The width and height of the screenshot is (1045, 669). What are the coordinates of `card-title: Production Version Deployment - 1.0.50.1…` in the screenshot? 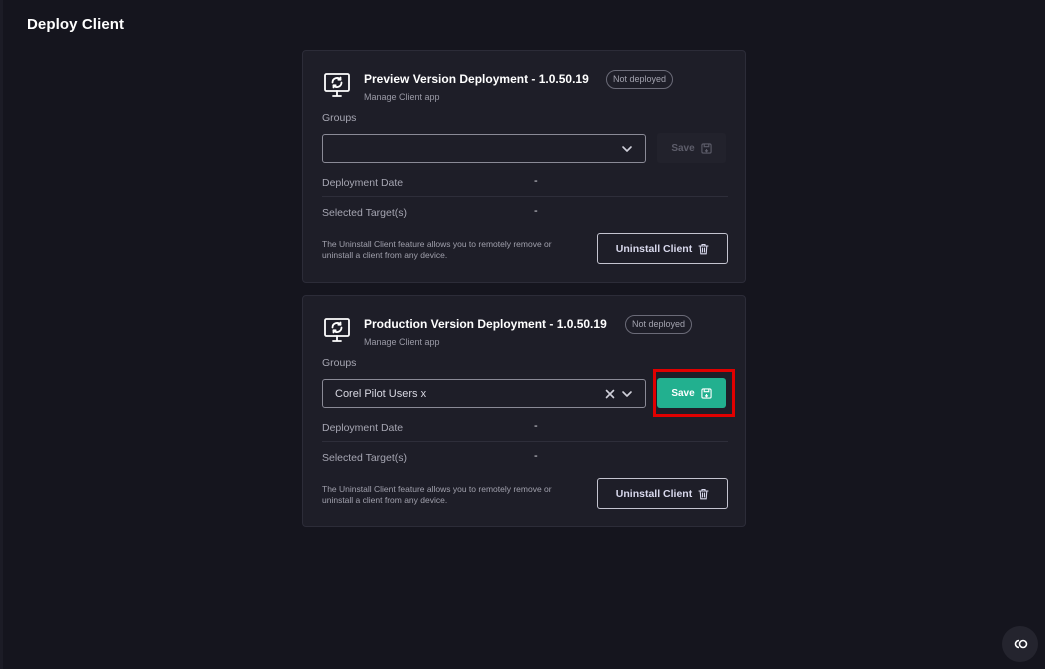 It's located at (485, 324).